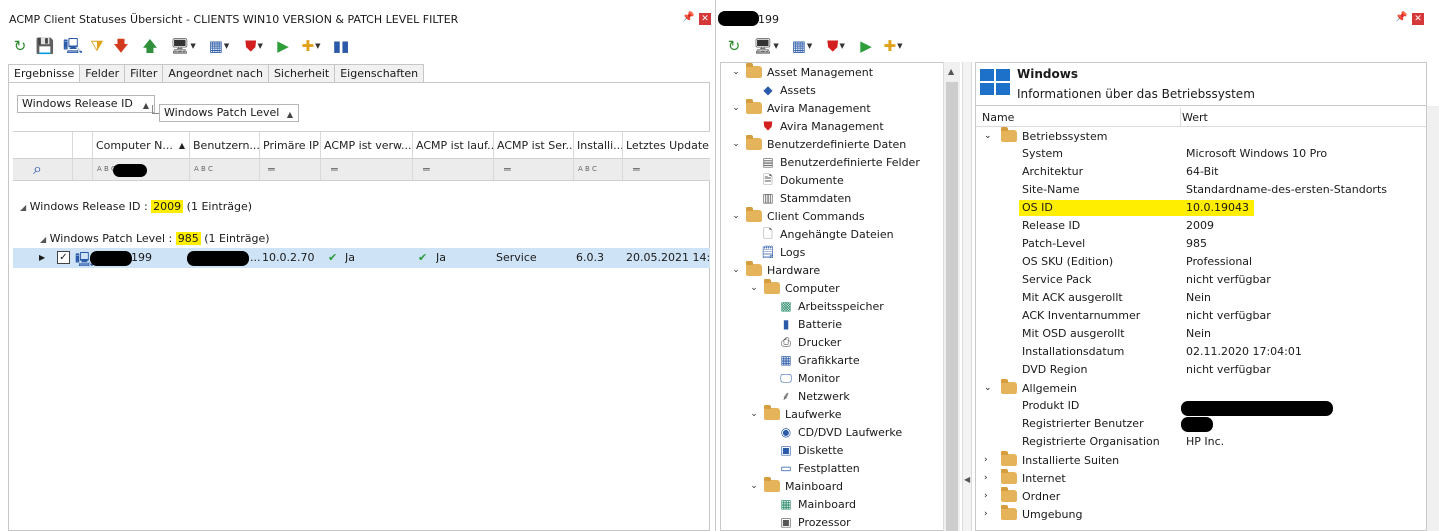  Describe the element at coordinates (1433, 318) in the screenshot. I see `details-scrollbar` at that location.